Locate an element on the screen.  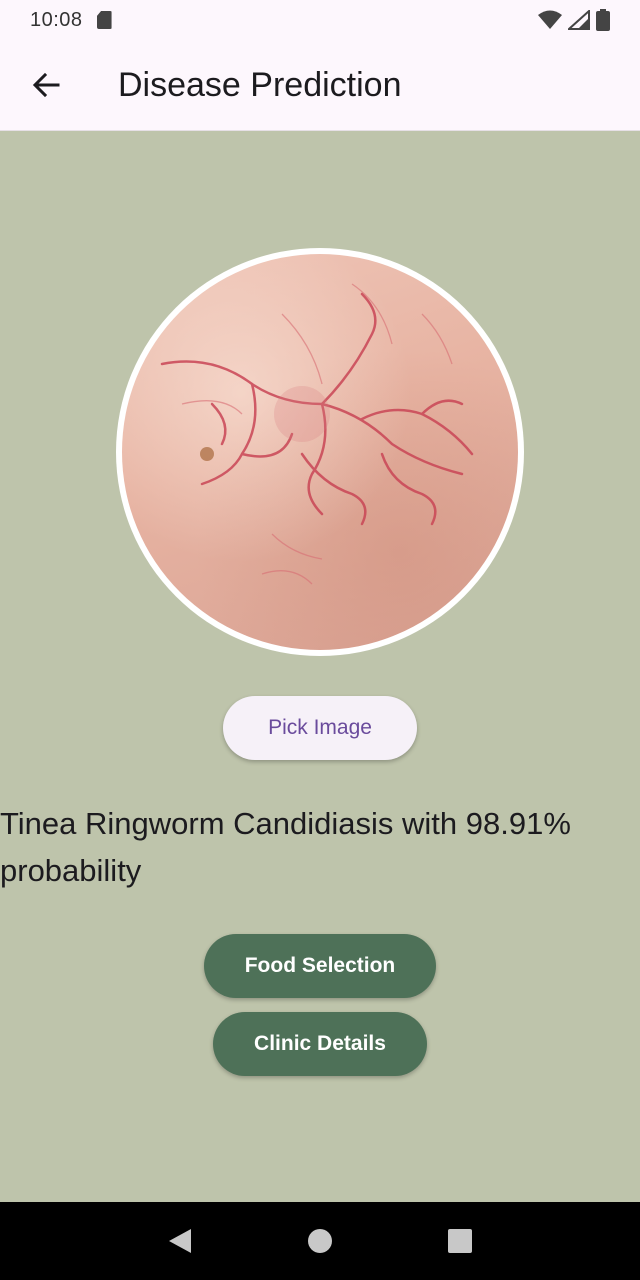
recents-square-icon is located at coordinates (460, 1241).